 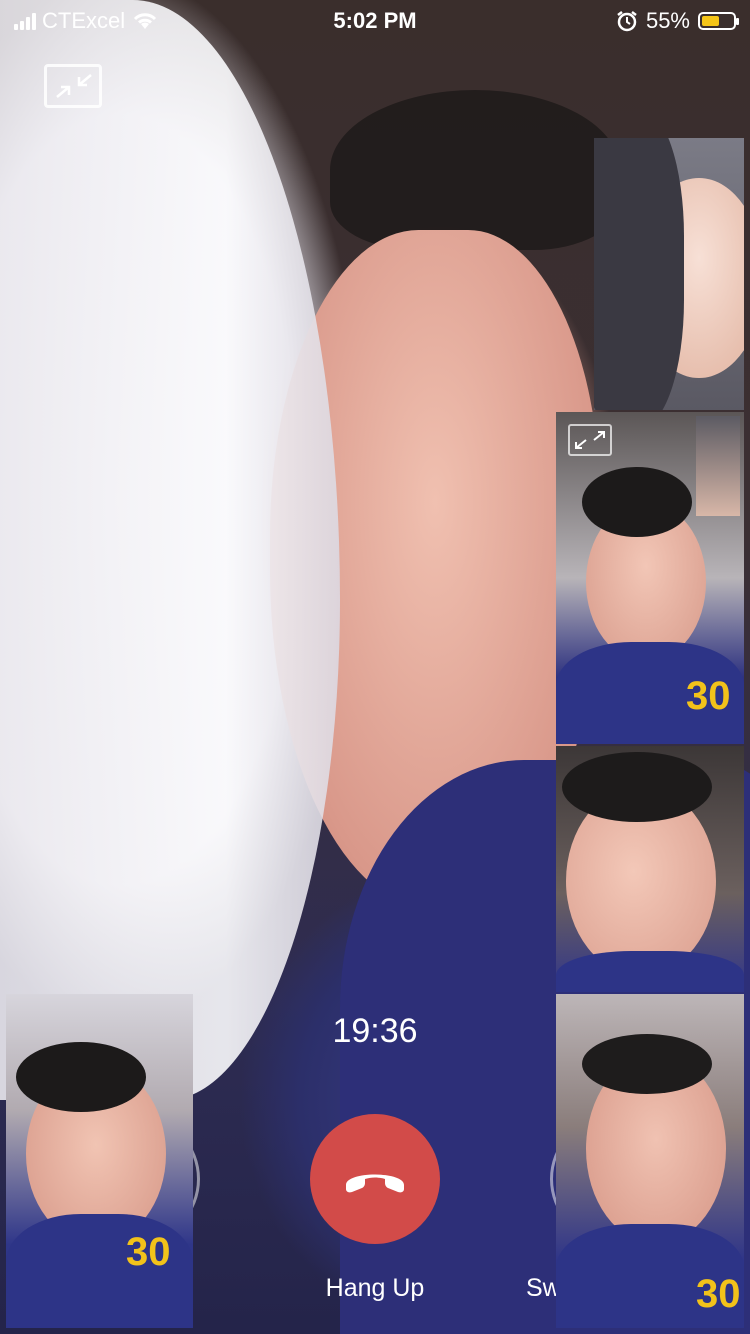 I want to click on minimize-icon, so click(x=74, y=86).